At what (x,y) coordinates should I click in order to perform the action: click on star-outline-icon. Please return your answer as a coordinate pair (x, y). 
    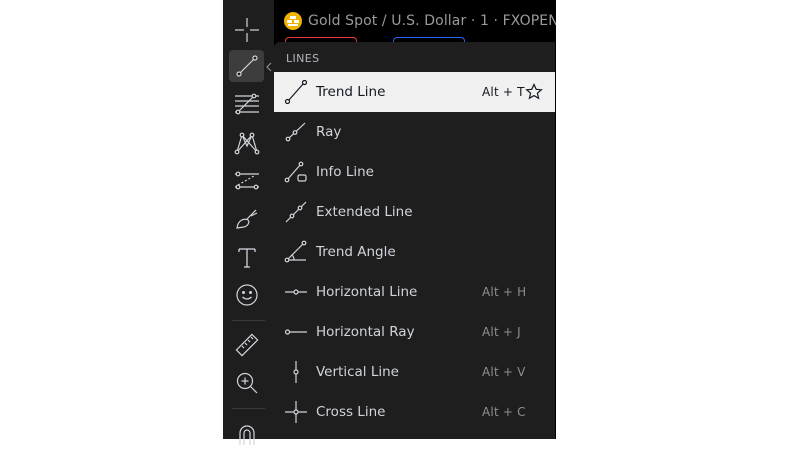
    Looking at the image, I should click on (534, 92).